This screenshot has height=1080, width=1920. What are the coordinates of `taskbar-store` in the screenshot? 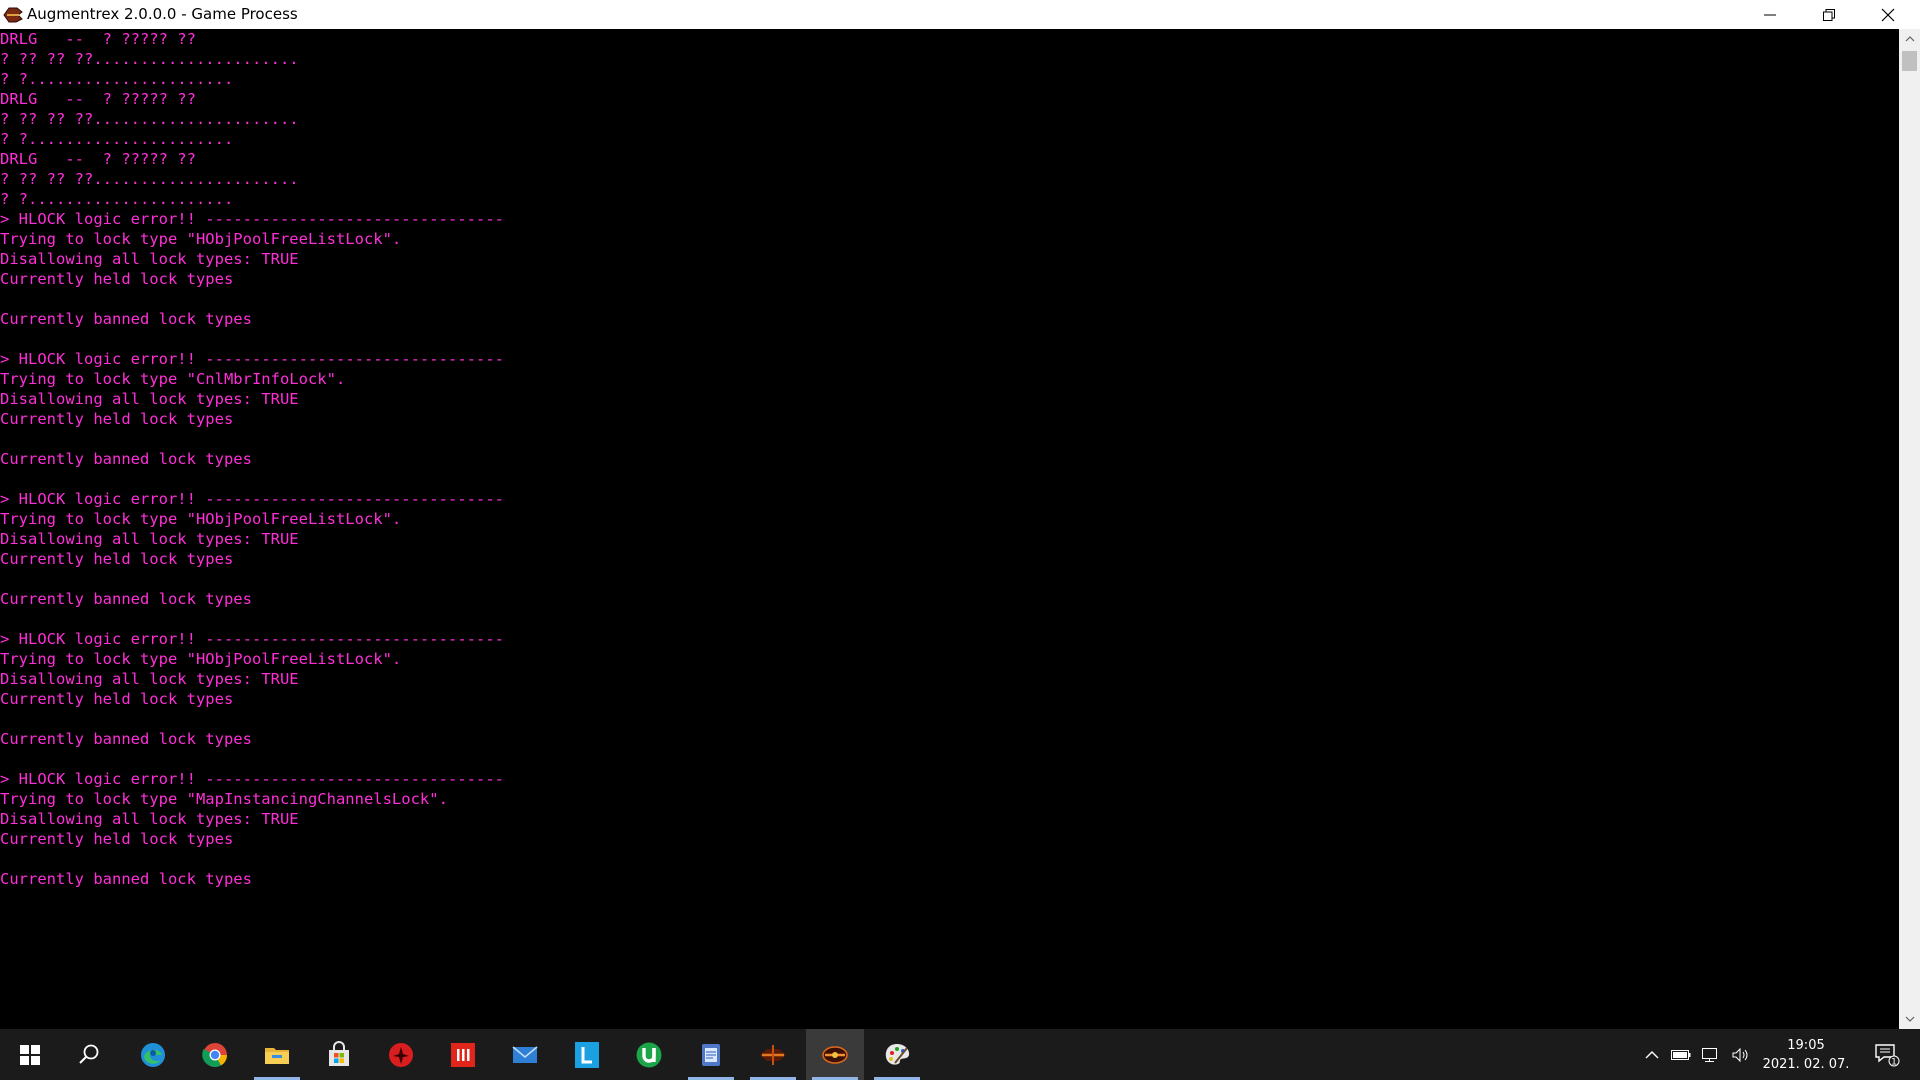 It's located at (339, 1054).